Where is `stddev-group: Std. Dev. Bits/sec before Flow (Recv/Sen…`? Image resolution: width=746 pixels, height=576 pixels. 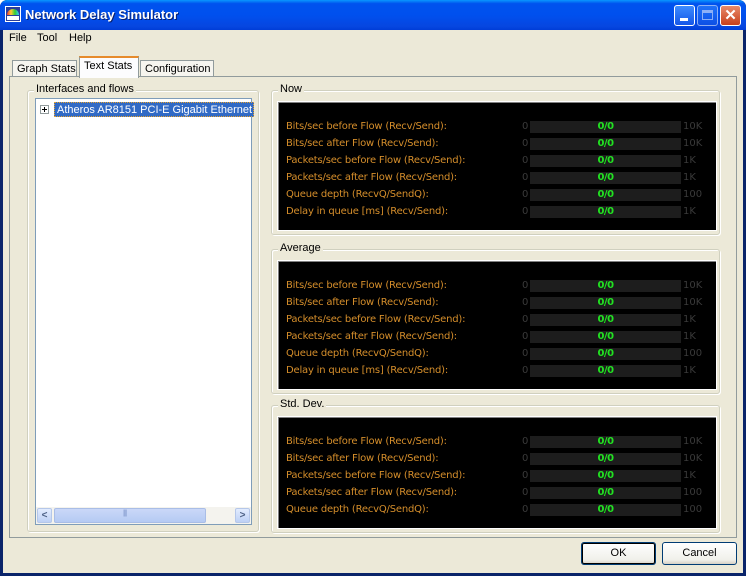 stddev-group: Std. Dev. Bits/sec before Flow (Recv/Sen… is located at coordinates (495, 465).